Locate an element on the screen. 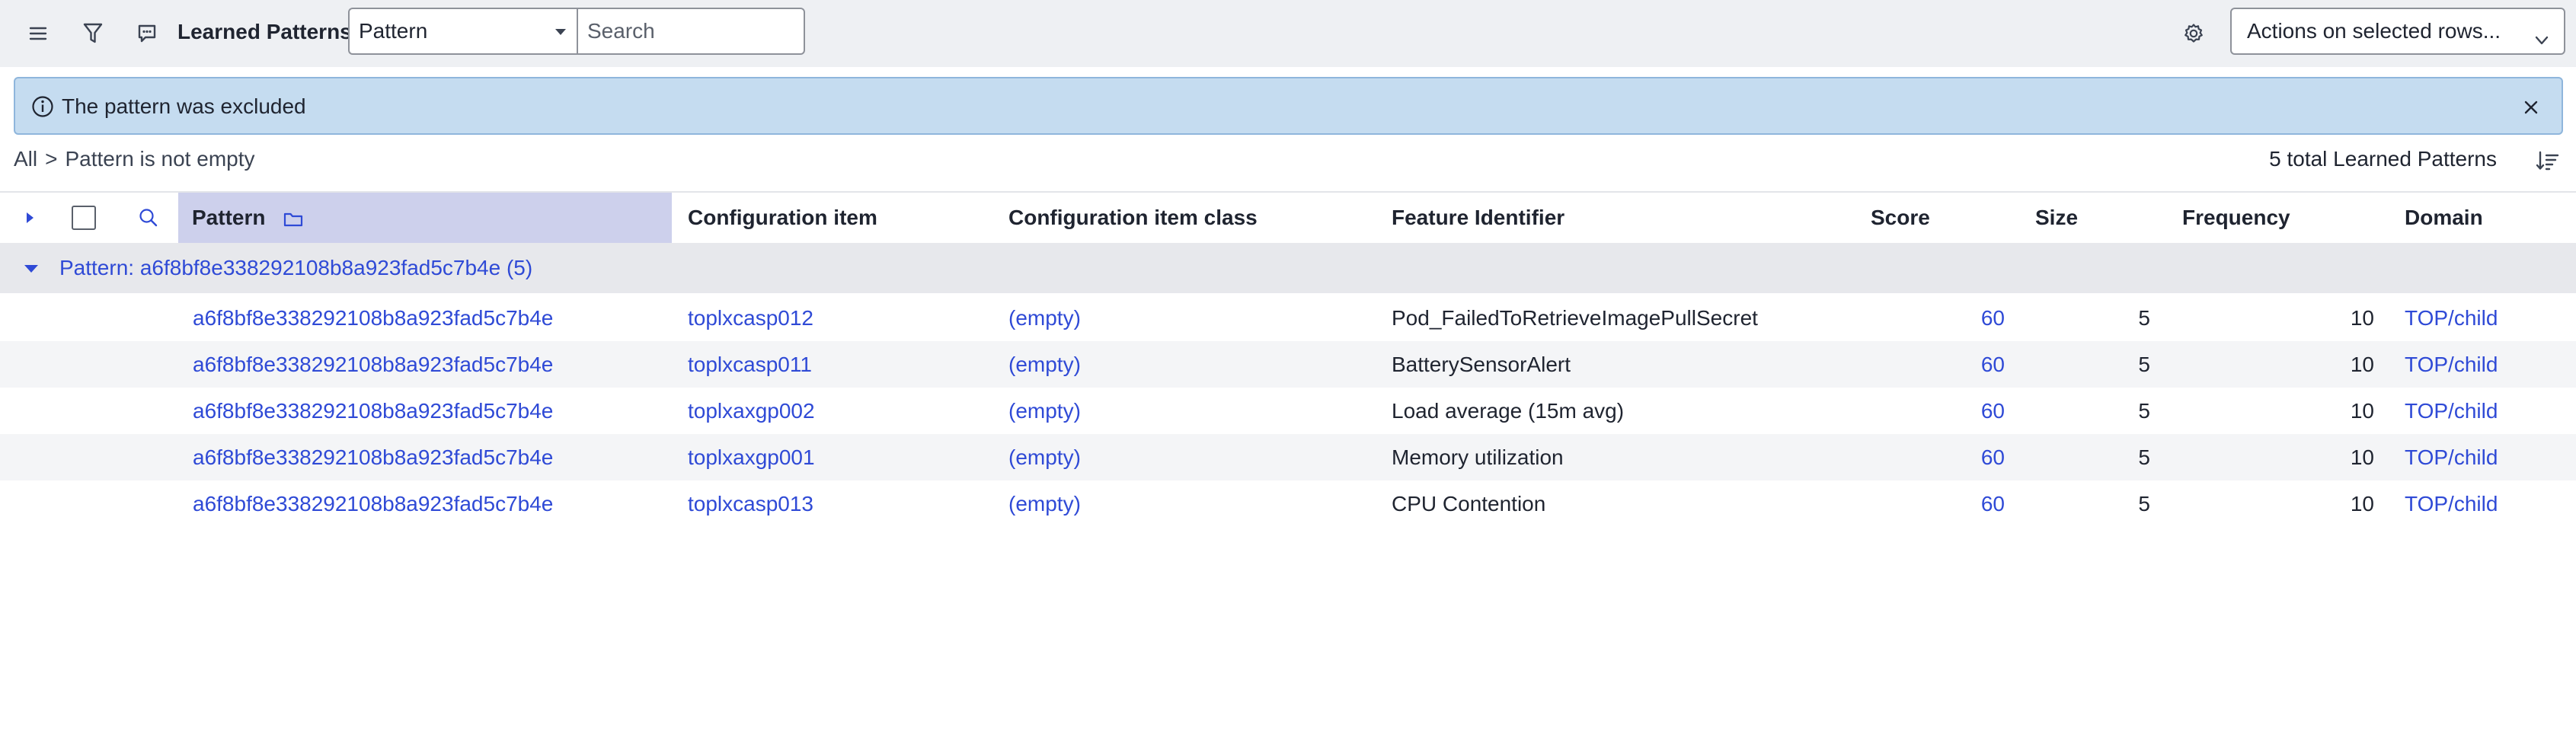 This screenshot has width=2576, height=731. cell-configuration-item: toplxaxgp002 is located at coordinates (751, 411).